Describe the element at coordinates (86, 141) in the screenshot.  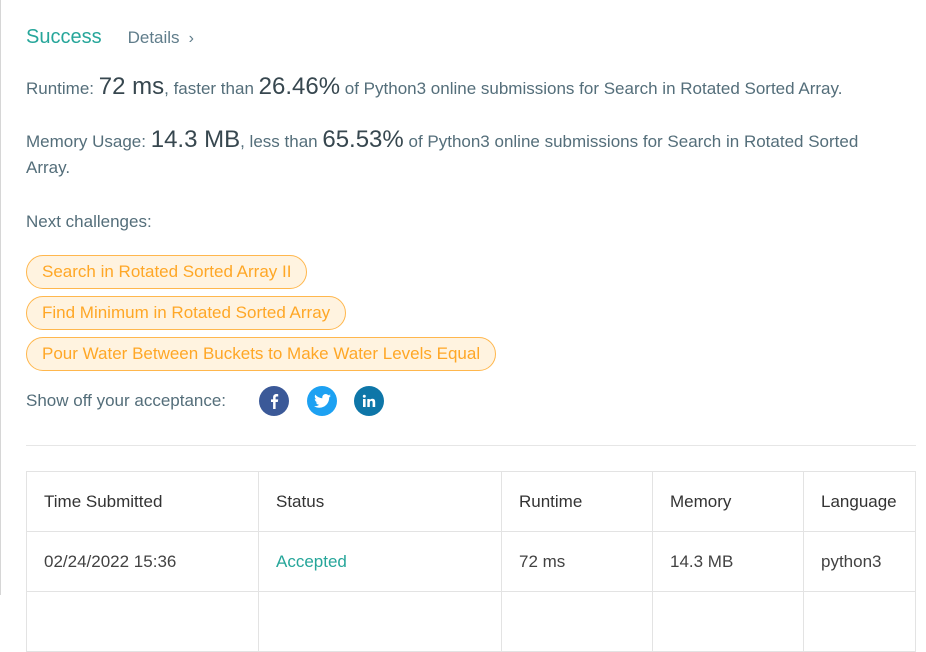
I see `memory-label: Memory Usage:` at that location.